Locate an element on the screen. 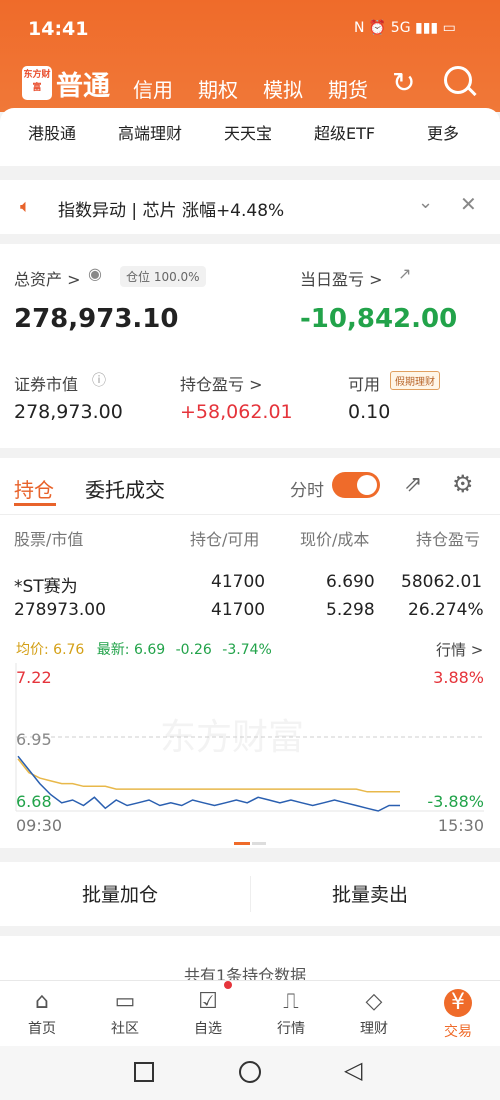 This screenshot has height=1100, width=500. app-logo: 东方财富 is located at coordinates (37, 83).